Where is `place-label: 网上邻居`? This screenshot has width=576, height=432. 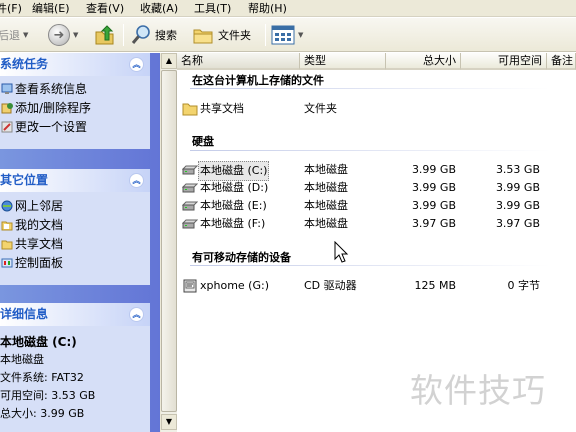
place-label: 网上邻居 is located at coordinates (39, 206).